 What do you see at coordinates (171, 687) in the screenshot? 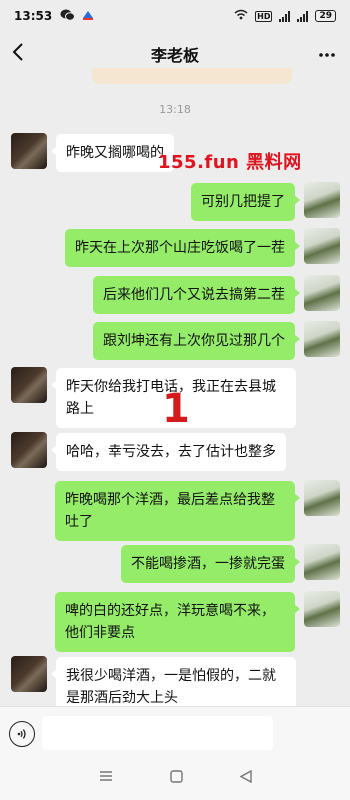
I see `message-text: 我很少喝洋酒，一是怕假的，二就是那酒后劲大上头` at bounding box center [171, 687].